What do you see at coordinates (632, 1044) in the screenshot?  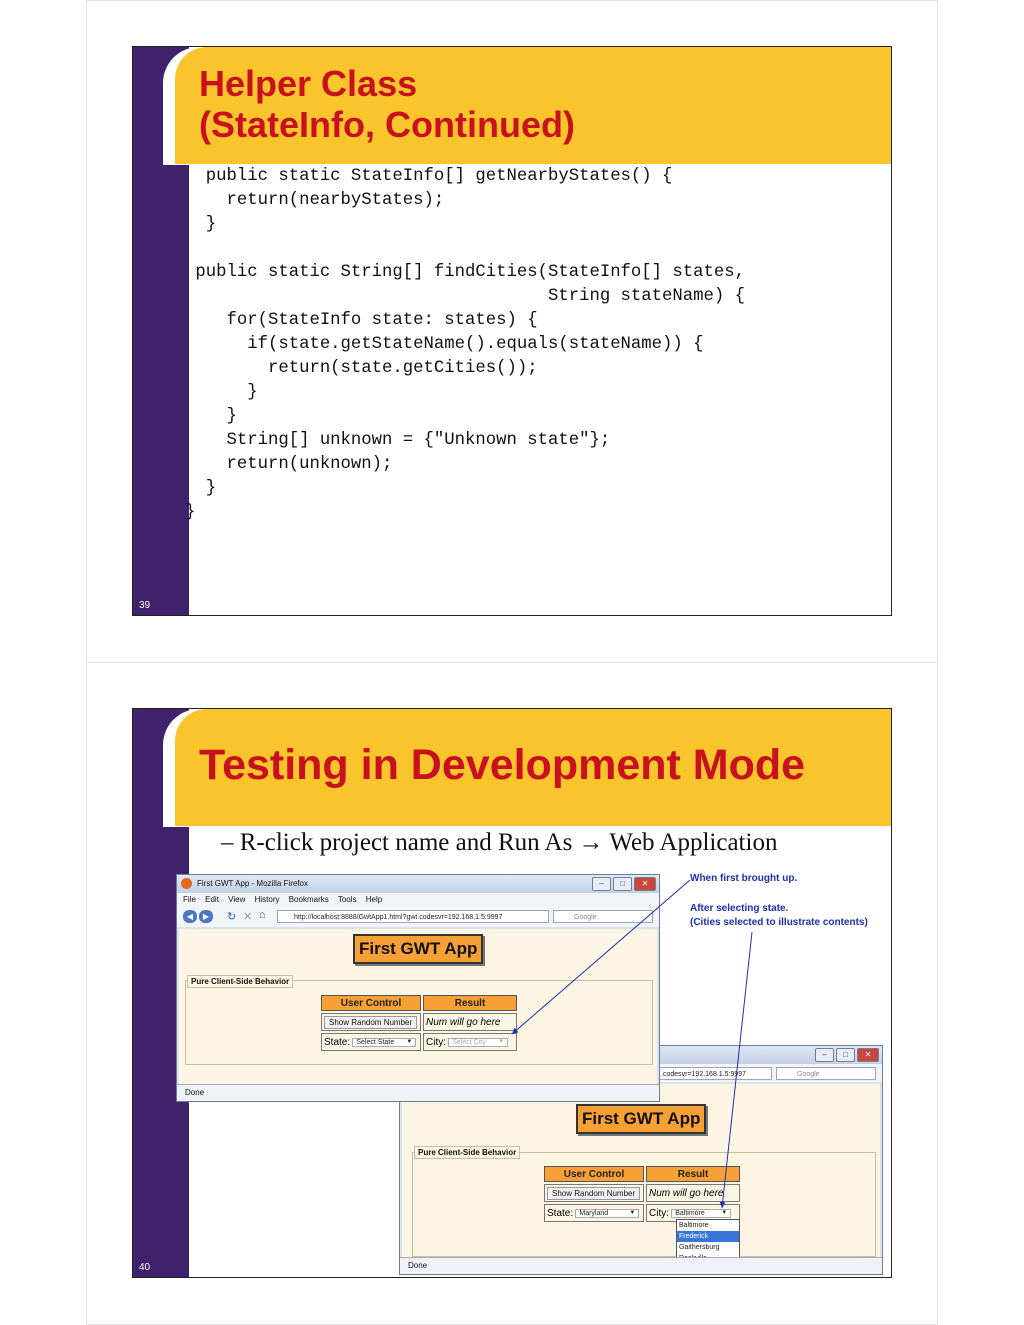 I see `annotation-arrows` at bounding box center [632, 1044].